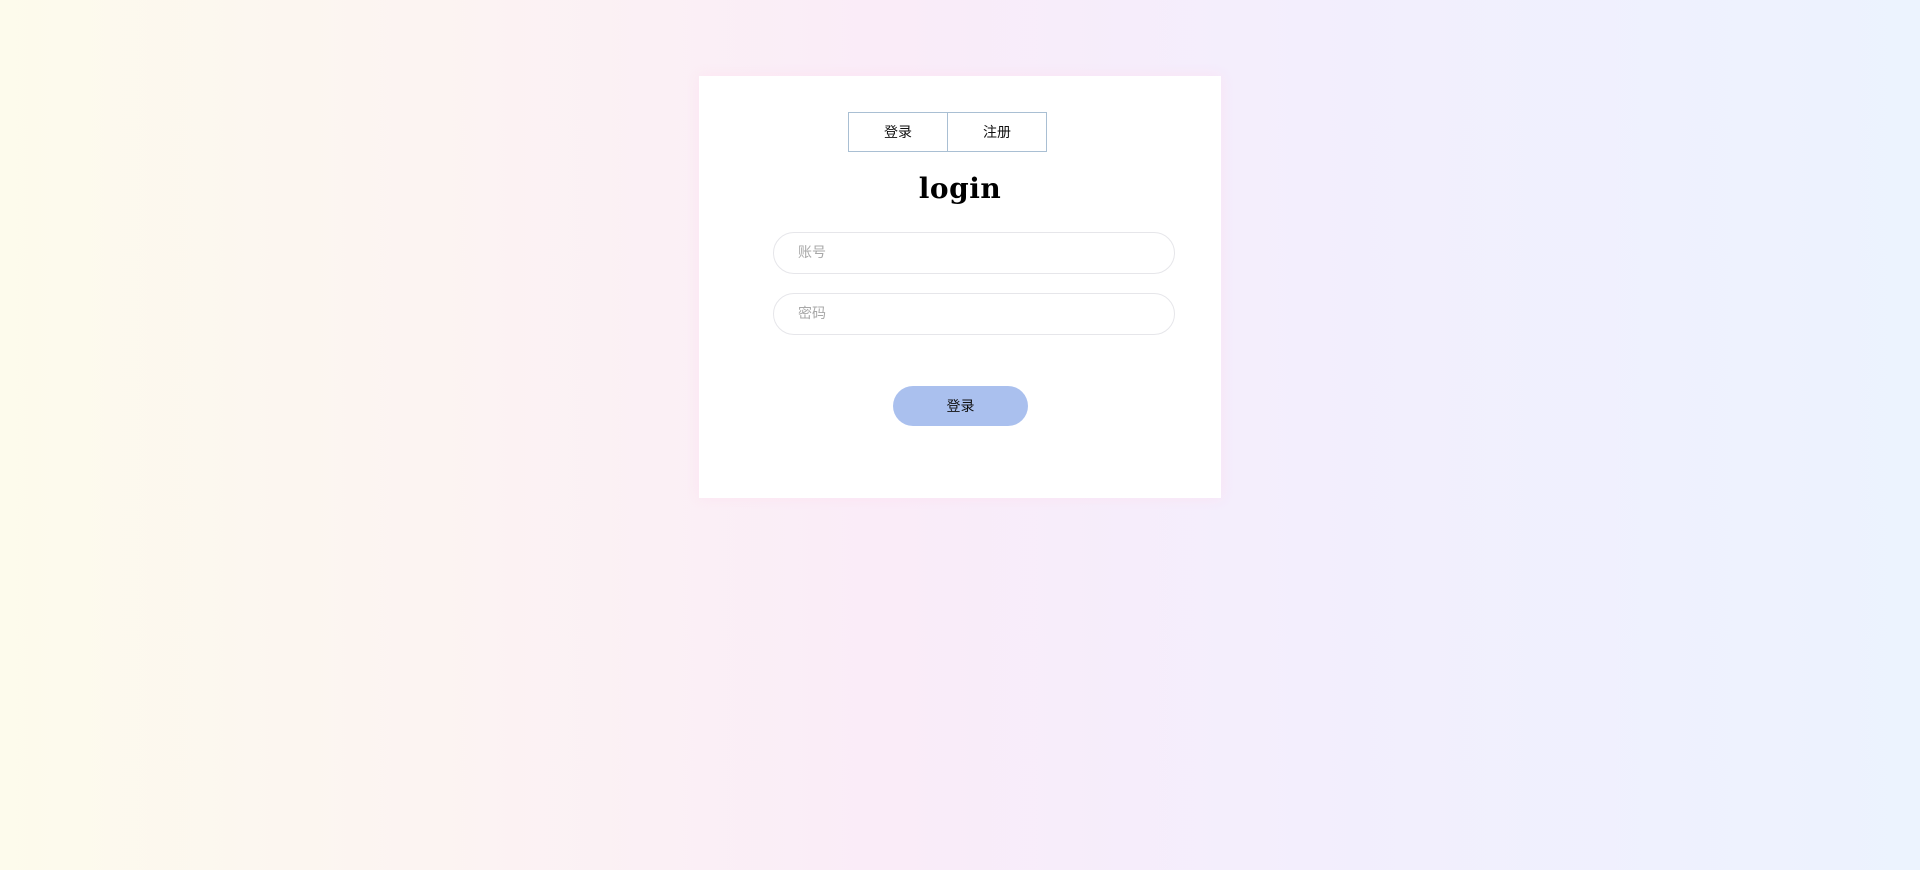 This screenshot has width=1920, height=870. I want to click on password-field-wrapper, so click(974, 314).